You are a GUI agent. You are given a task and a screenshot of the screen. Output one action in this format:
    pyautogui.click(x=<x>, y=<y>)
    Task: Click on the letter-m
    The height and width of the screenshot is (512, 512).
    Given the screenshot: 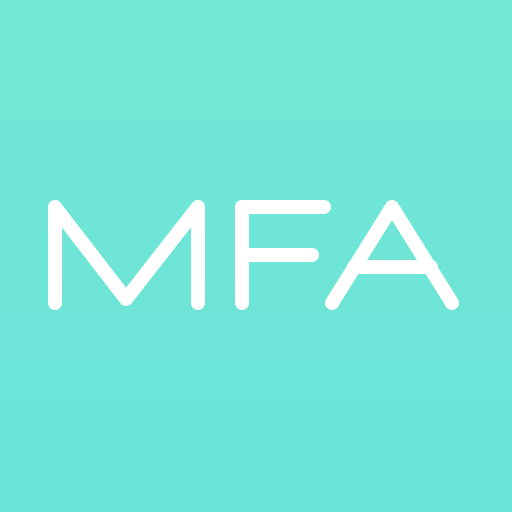 What is the action you would take?
    pyautogui.click(x=126, y=255)
    